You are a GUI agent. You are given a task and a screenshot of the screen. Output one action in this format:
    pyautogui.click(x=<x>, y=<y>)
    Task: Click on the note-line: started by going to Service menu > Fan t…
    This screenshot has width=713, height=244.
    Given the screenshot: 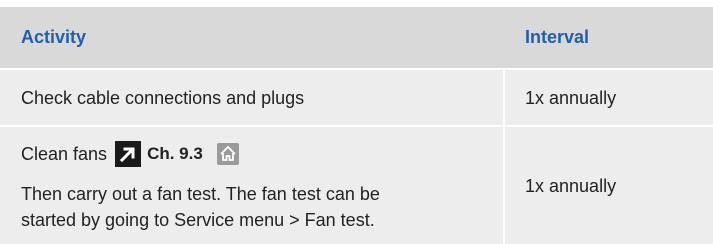 What is the action you would take?
    pyautogui.click(x=198, y=220)
    